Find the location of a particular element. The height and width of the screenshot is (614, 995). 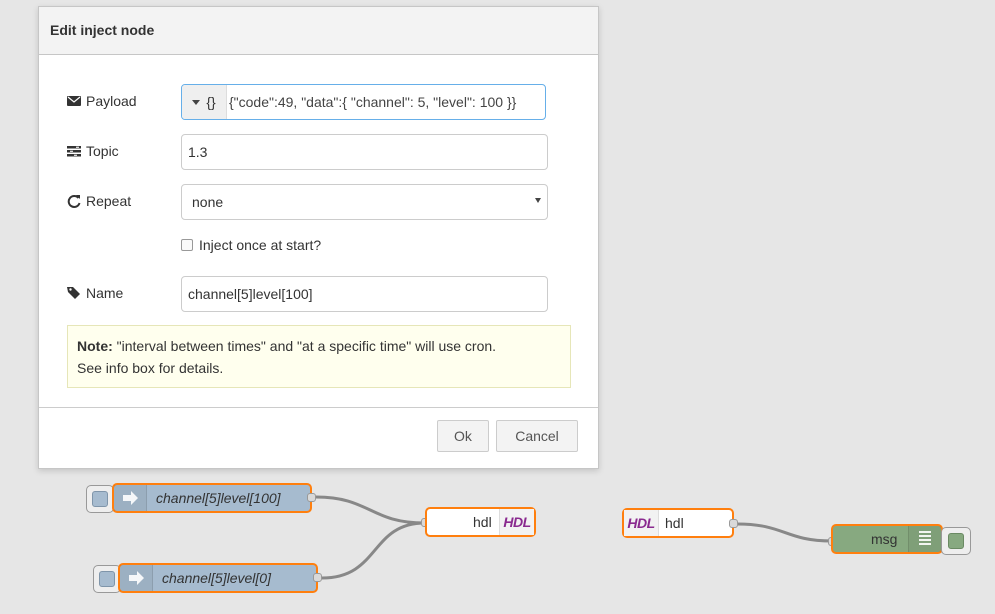

debug-node-label: msg is located at coordinates (884, 539).